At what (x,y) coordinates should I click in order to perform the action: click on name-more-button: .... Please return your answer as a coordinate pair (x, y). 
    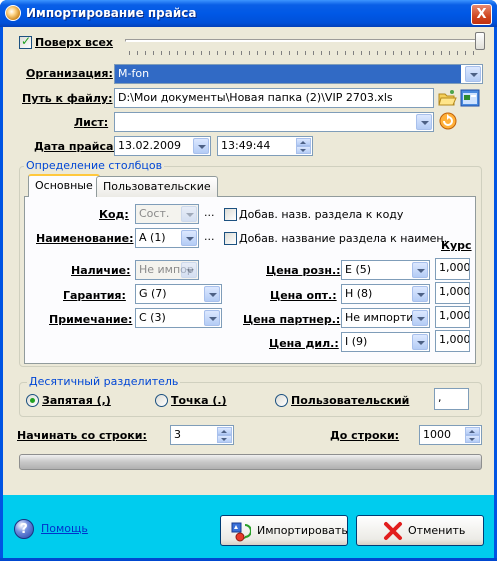
    Looking at the image, I should click on (209, 236).